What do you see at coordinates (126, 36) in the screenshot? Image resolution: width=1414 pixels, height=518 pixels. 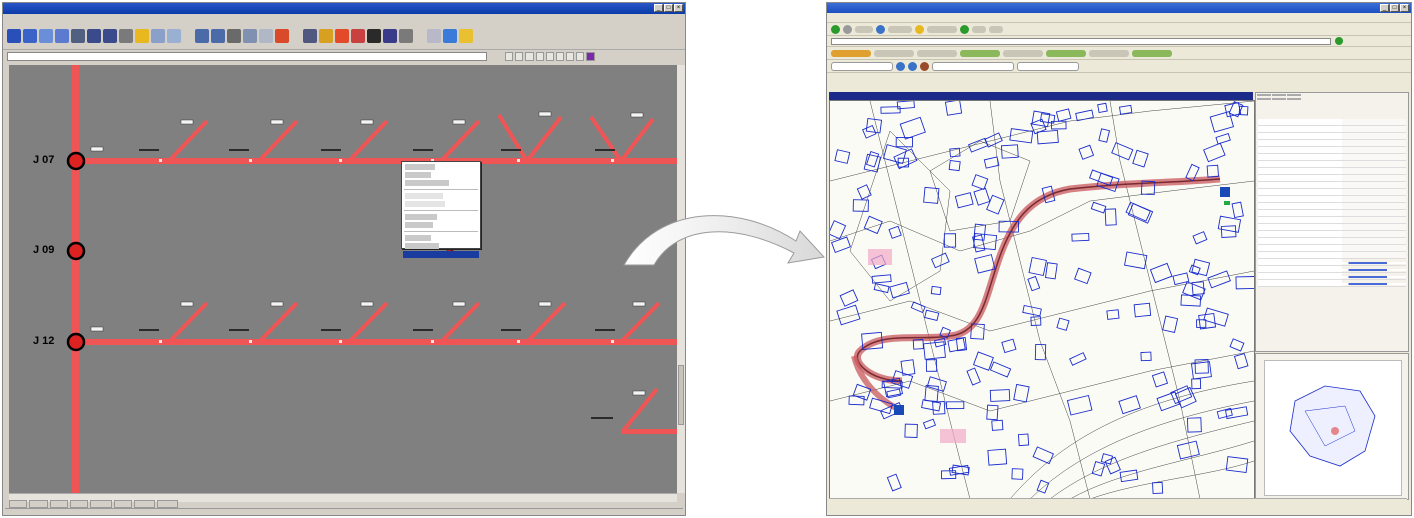 I see `layers-icon` at bounding box center [126, 36].